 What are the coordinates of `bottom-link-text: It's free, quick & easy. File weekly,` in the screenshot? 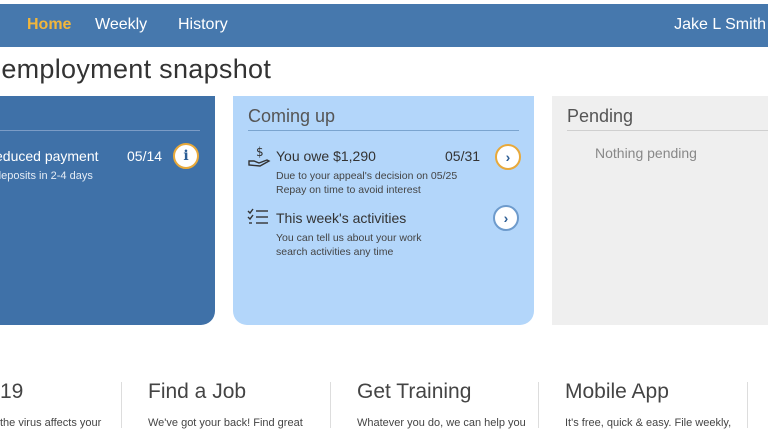 It's located at (648, 423).